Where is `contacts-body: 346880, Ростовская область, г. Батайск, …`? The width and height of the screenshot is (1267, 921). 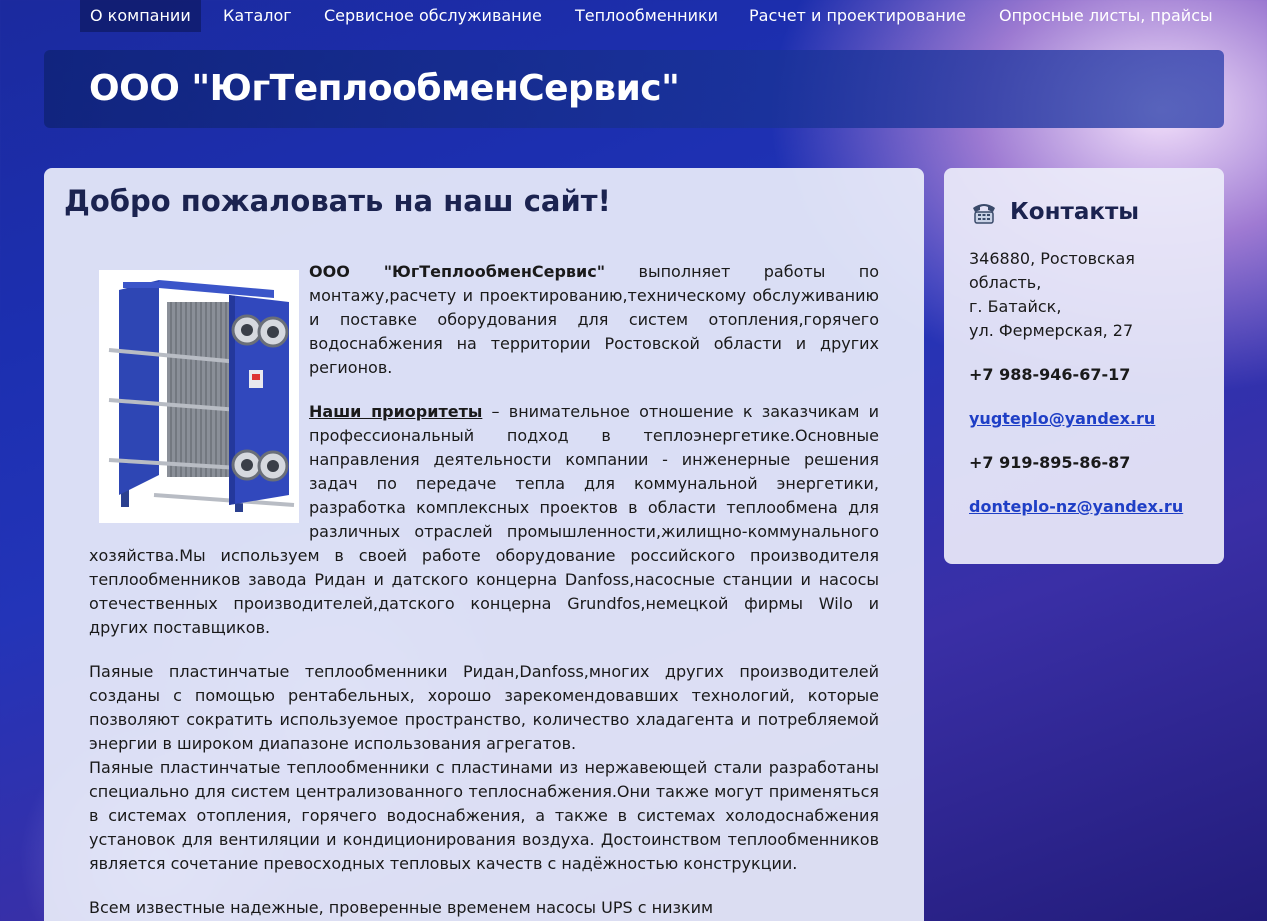
contacts-body: 346880, Ростовская область, г. Батайск, … is located at coordinates (1089, 393).